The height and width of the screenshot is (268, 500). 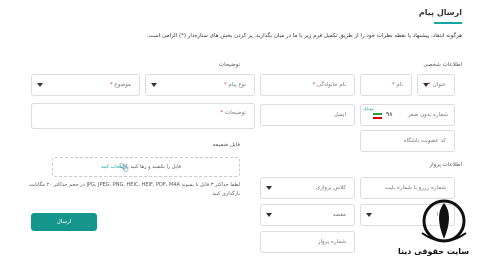 I want to click on club-code-input: کد عضویت باشگاه, so click(x=407, y=141).